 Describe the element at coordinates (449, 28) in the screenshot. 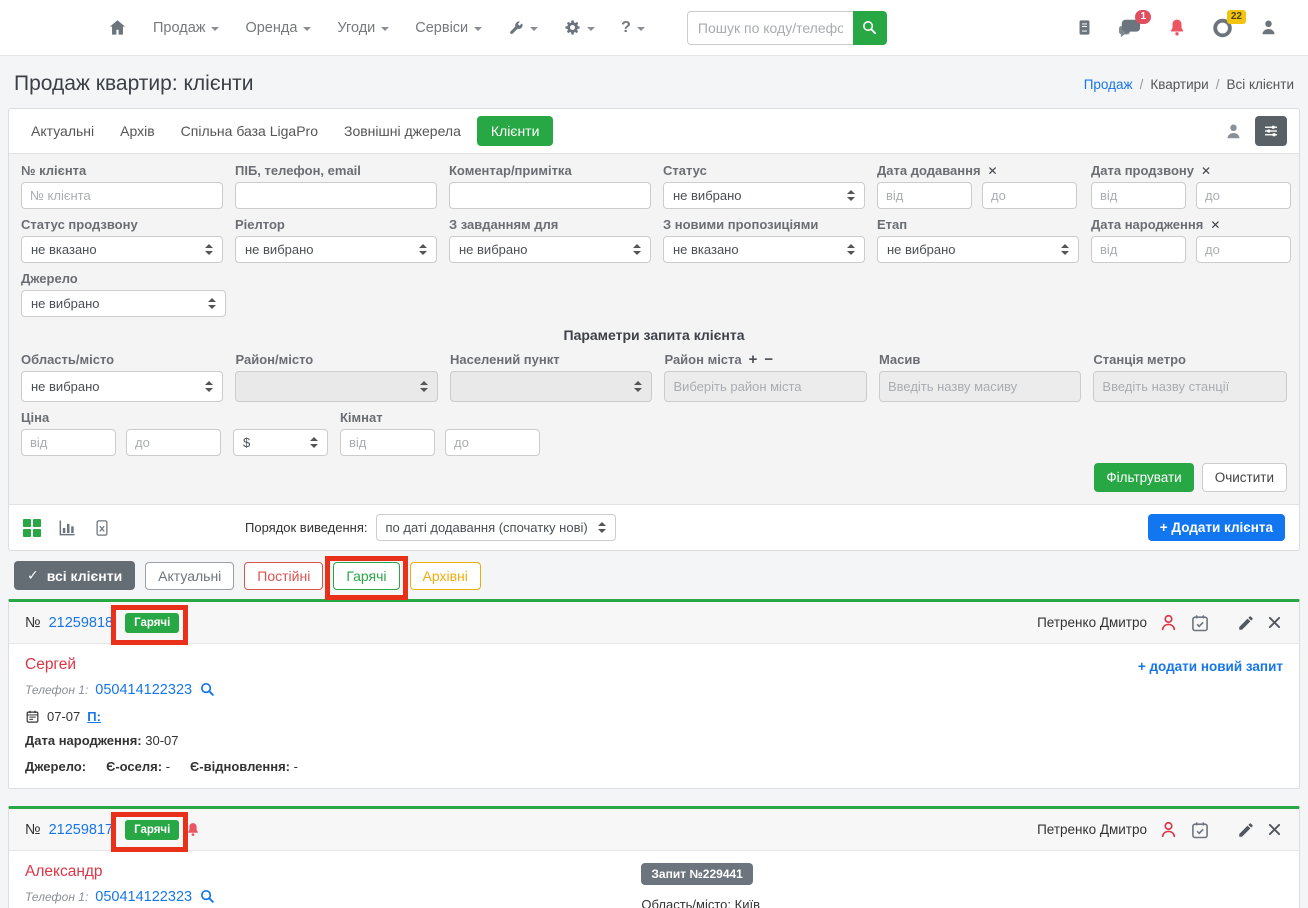

I see `menu-services: Сервіси` at that location.